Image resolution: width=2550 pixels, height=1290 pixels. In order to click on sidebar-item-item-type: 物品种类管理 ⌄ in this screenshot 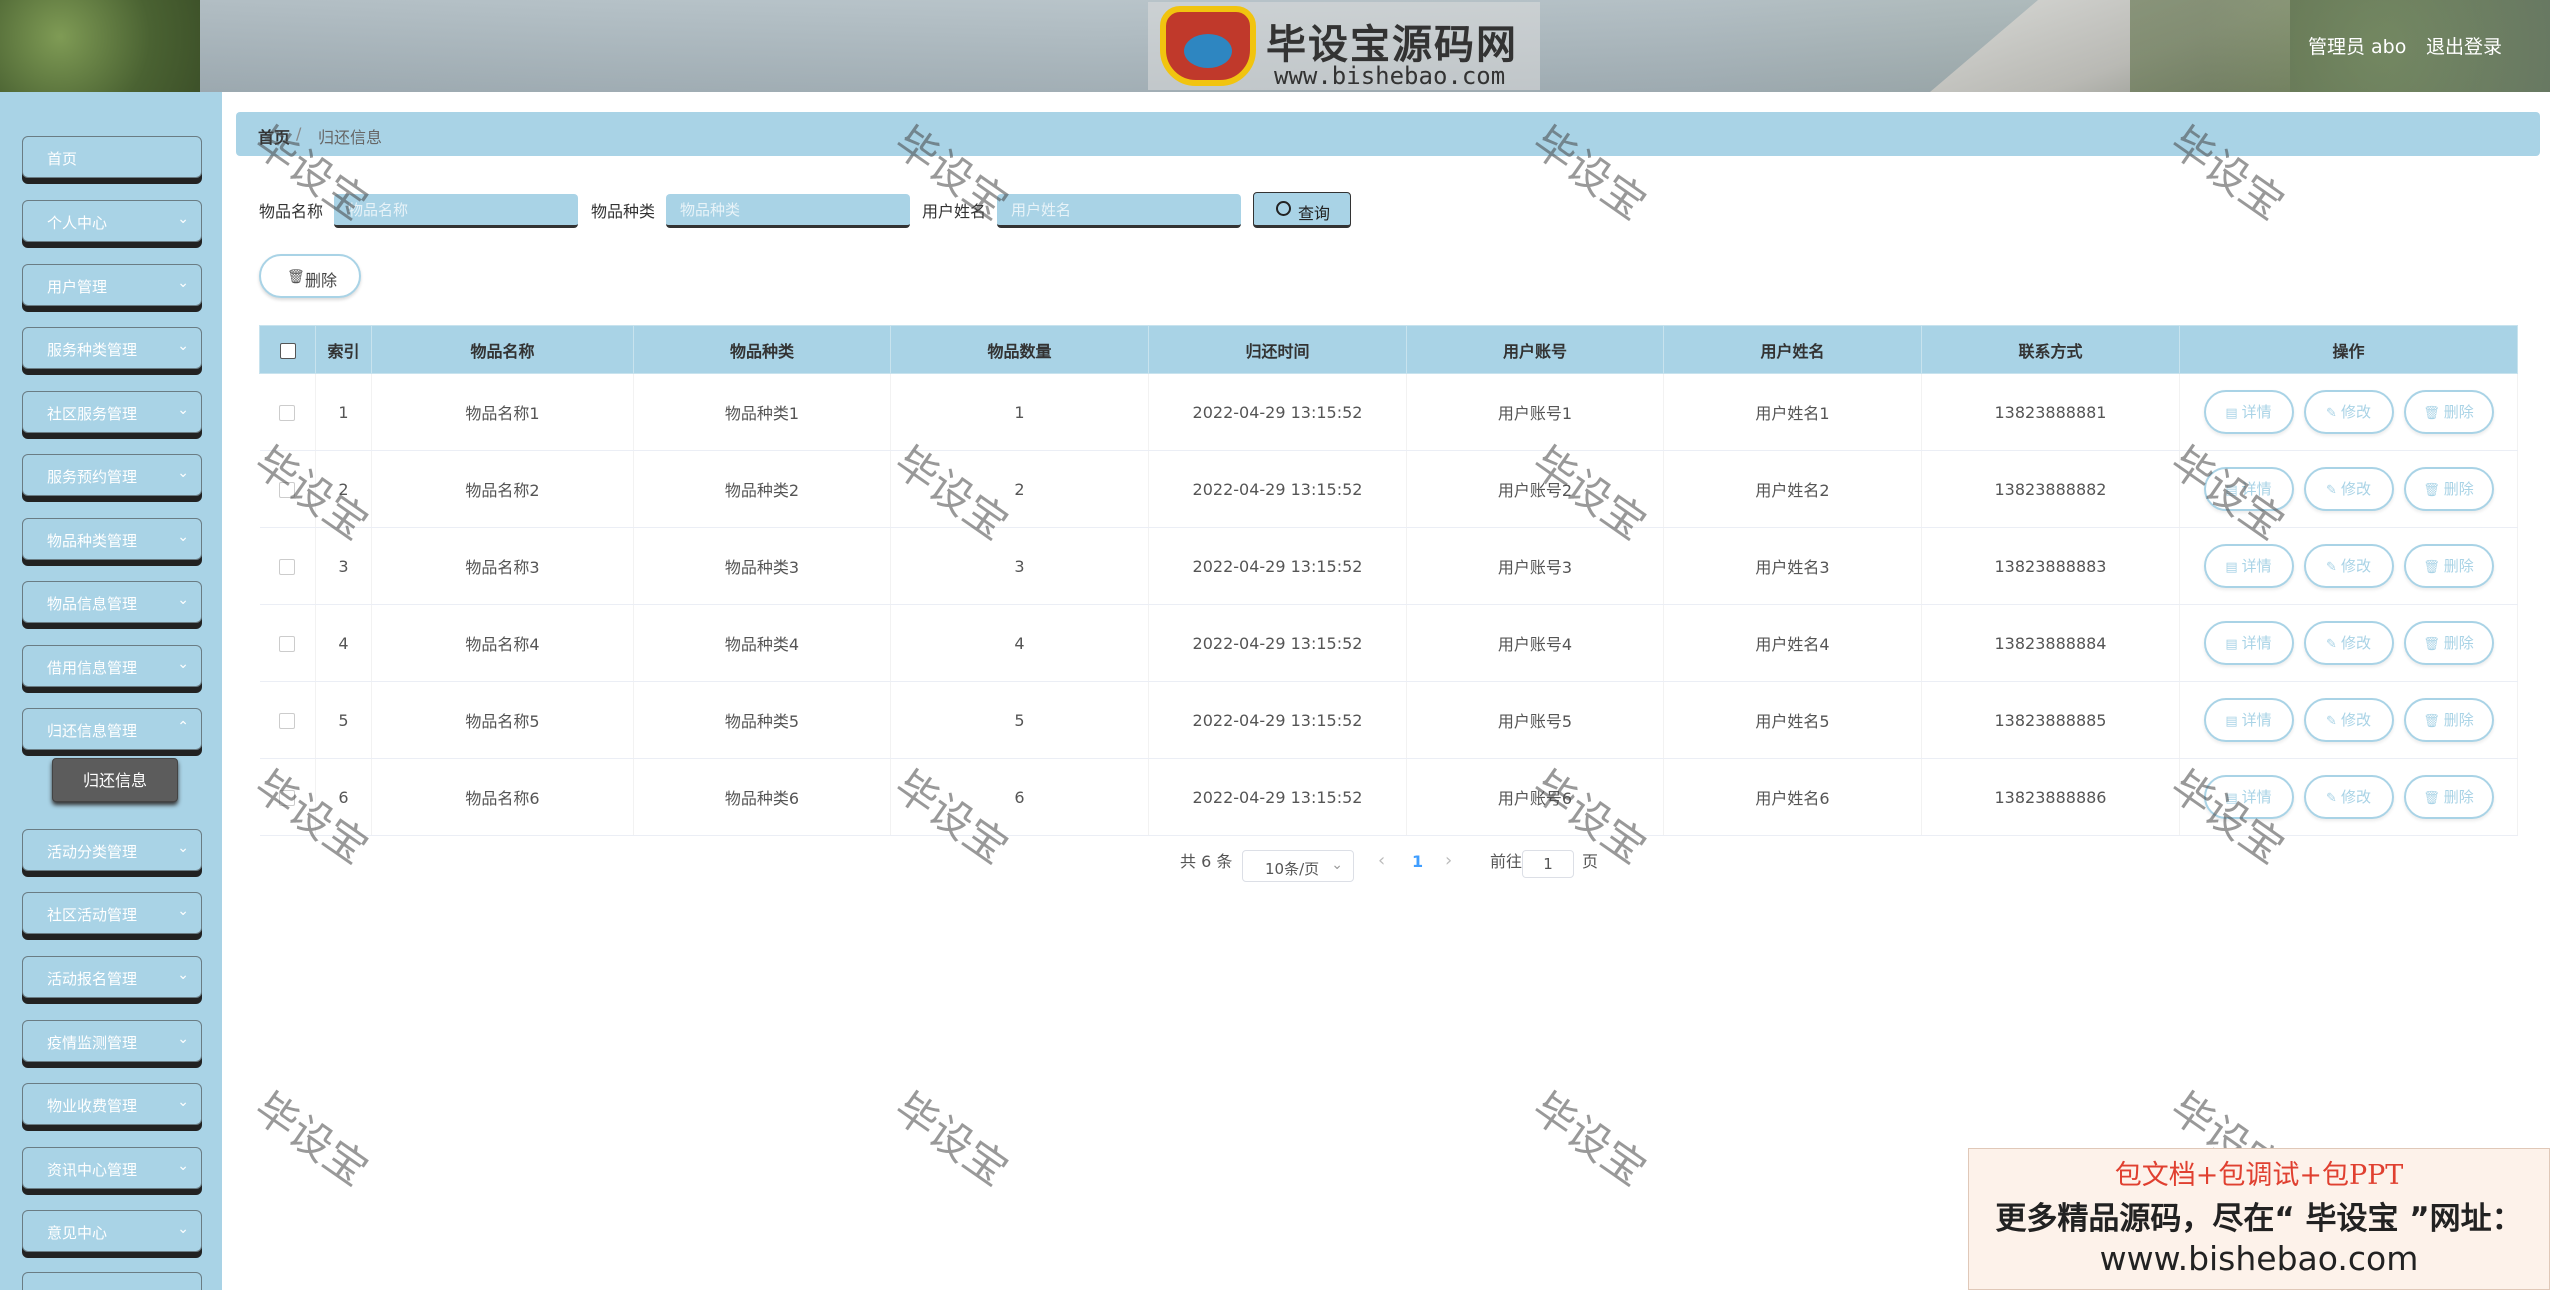, I will do `click(112, 539)`.